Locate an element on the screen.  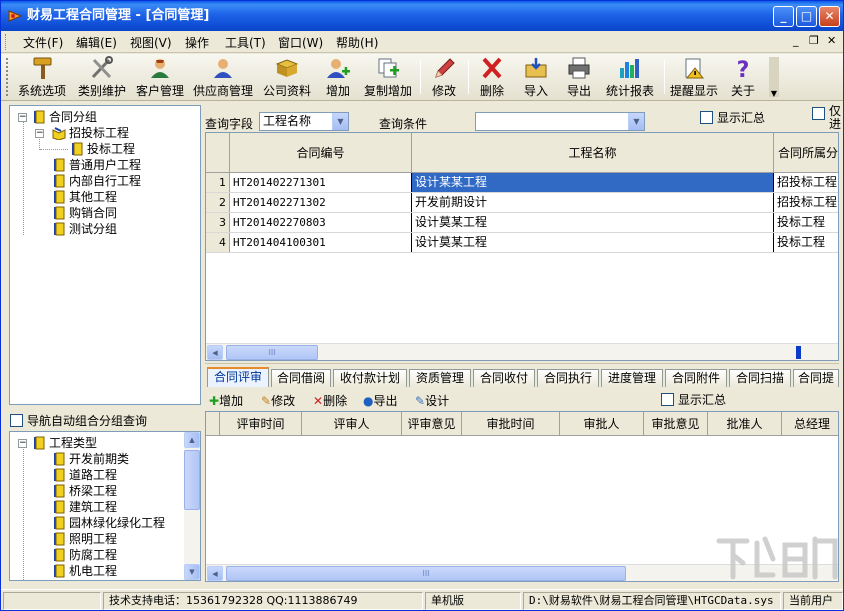
detail-show-summary-checkbox: 显示汇总 is located at coordinates (693, 399).